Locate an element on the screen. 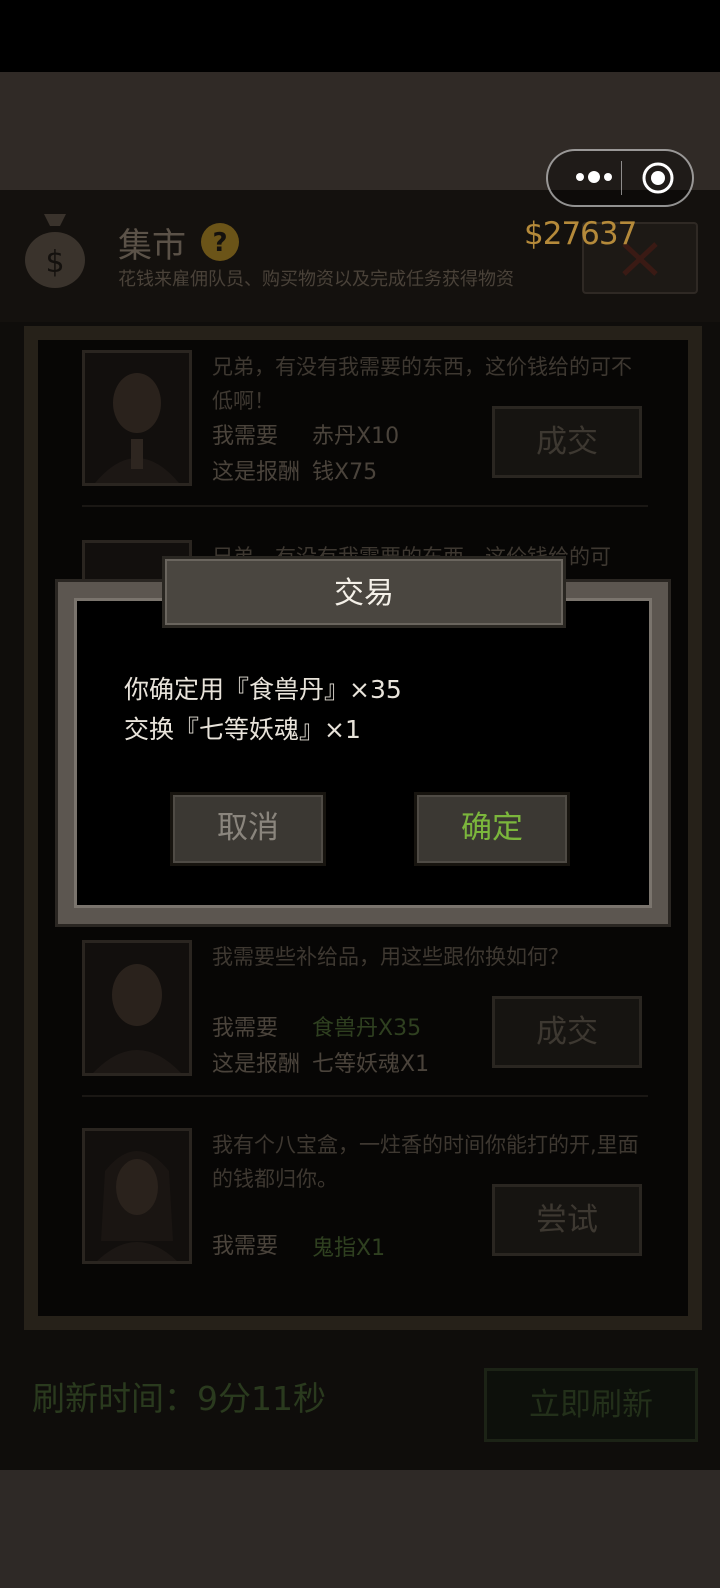  reward-value: 钱X75 is located at coordinates (345, 472).